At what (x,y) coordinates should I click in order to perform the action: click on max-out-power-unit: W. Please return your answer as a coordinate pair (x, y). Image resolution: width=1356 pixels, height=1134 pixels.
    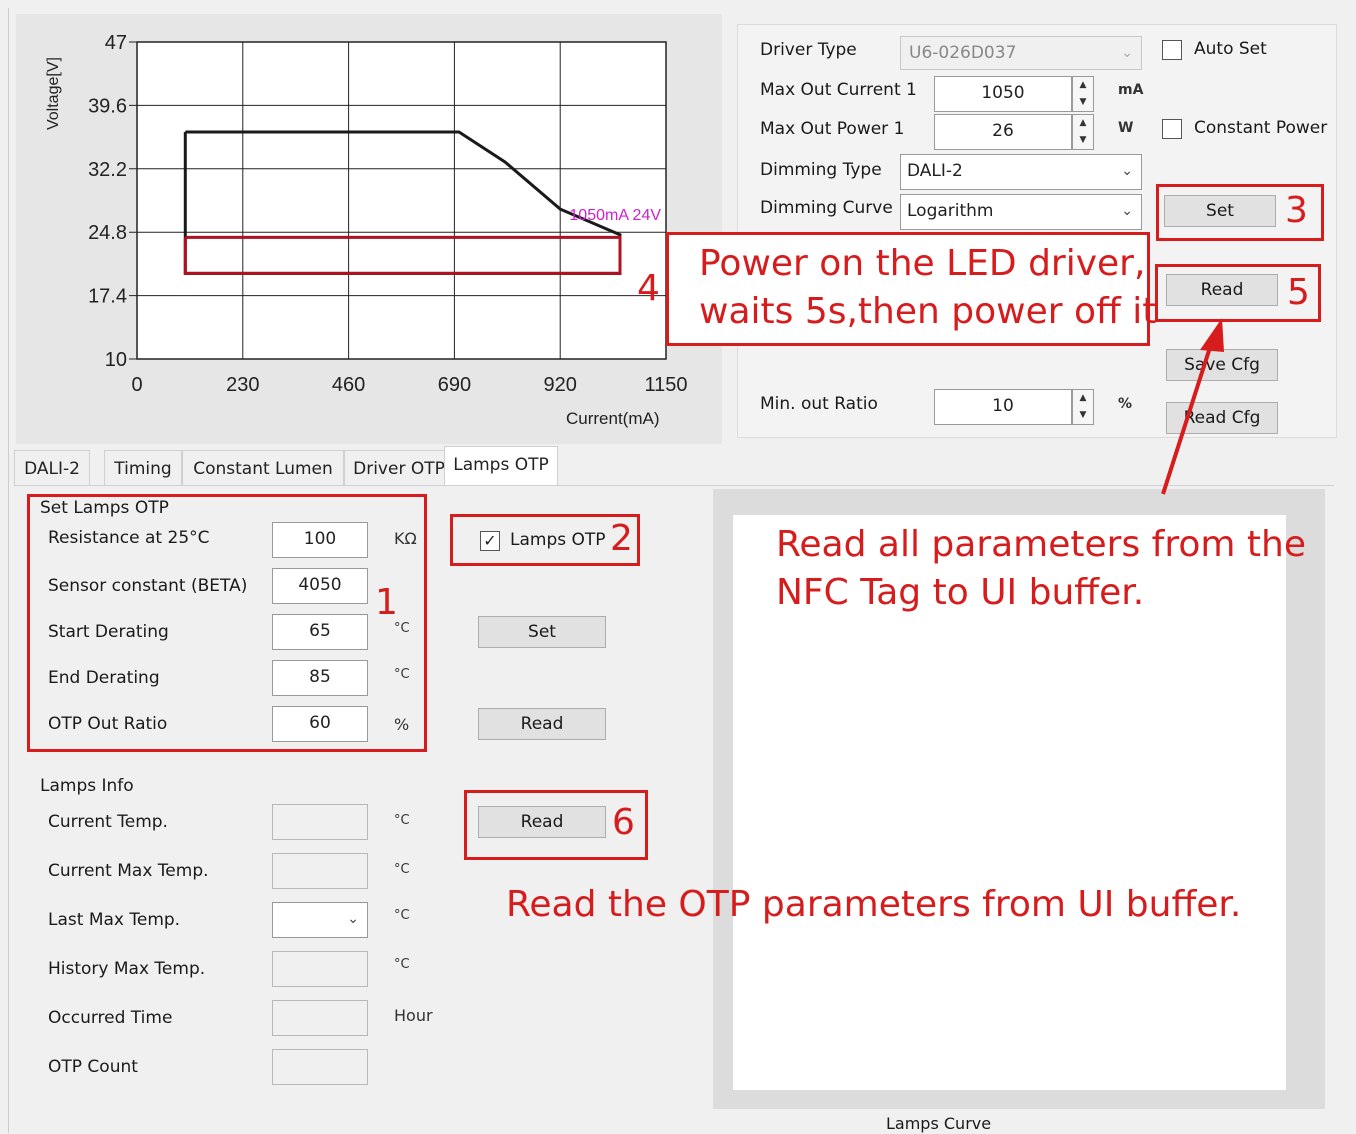
    Looking at the image, I should click on (1126, 128).